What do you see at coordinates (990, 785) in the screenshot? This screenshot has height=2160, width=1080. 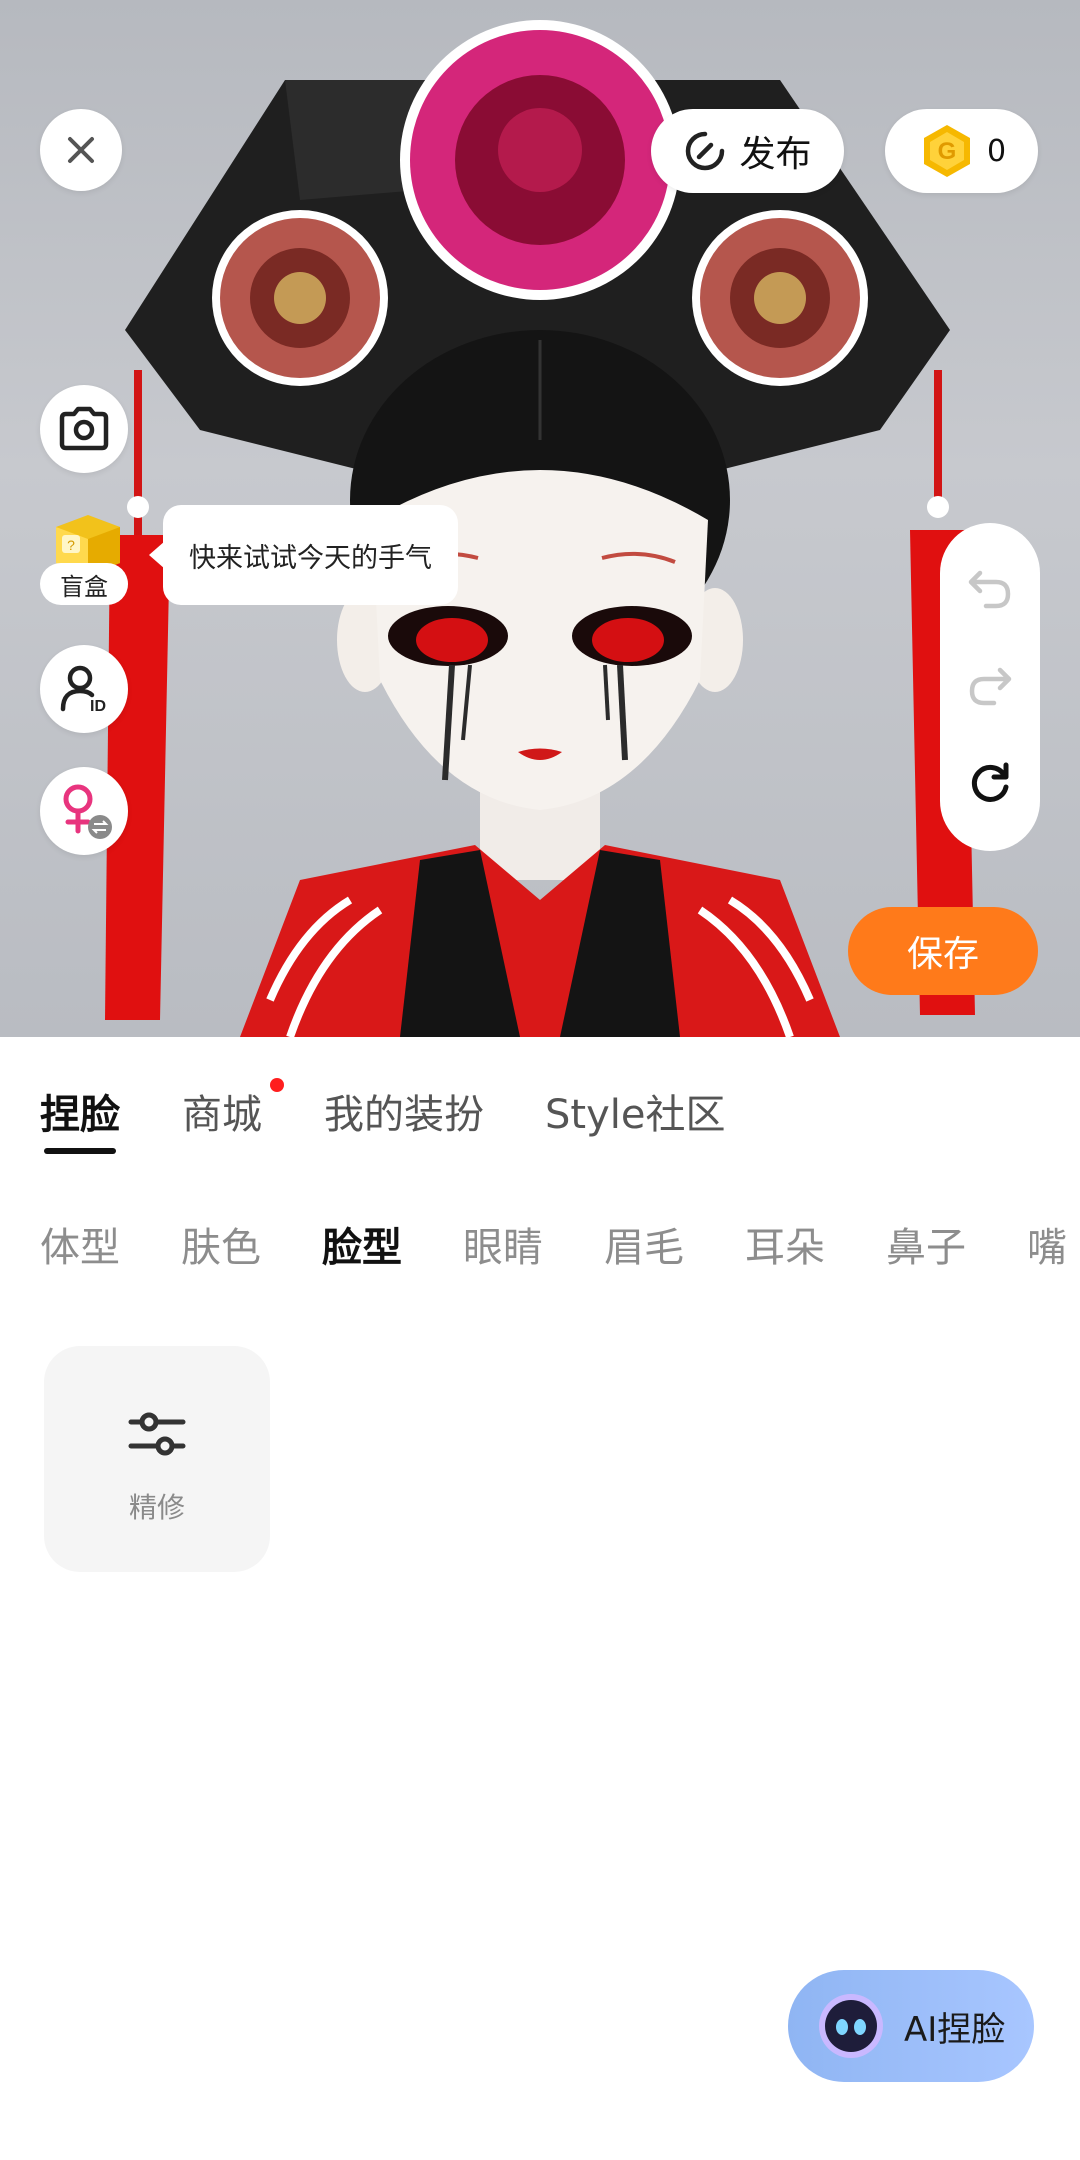 I see `refresh-icon` at bounding box center [990, 785].